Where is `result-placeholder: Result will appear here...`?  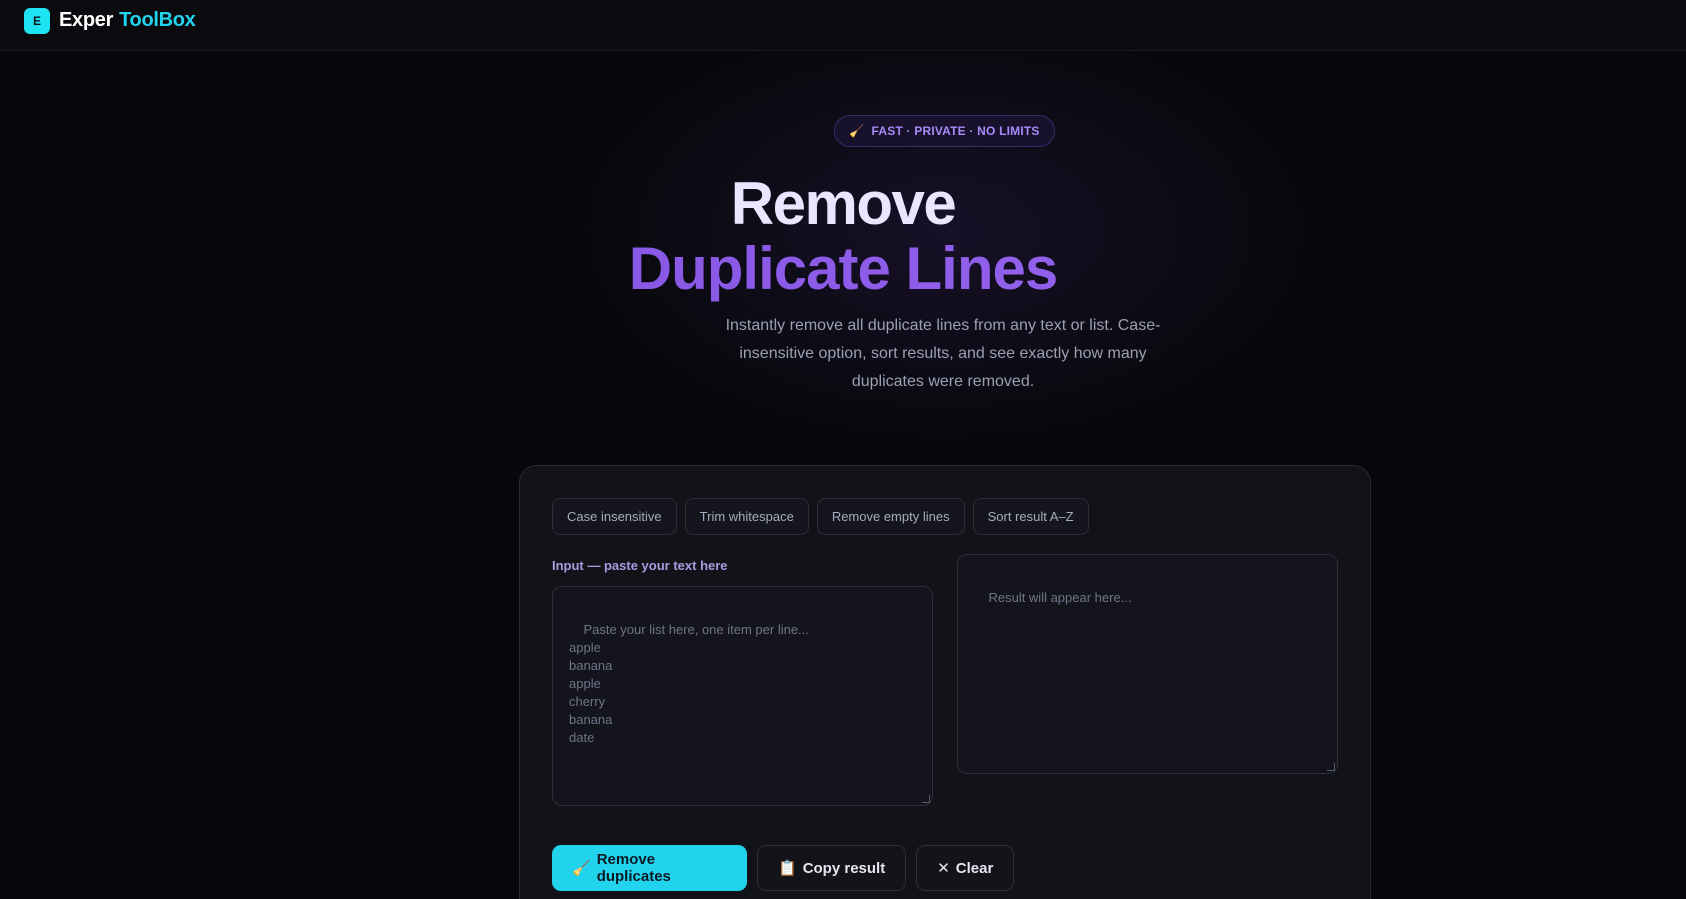 result-placeholder: Result will appear here... is located at coordinates (1060, 597).